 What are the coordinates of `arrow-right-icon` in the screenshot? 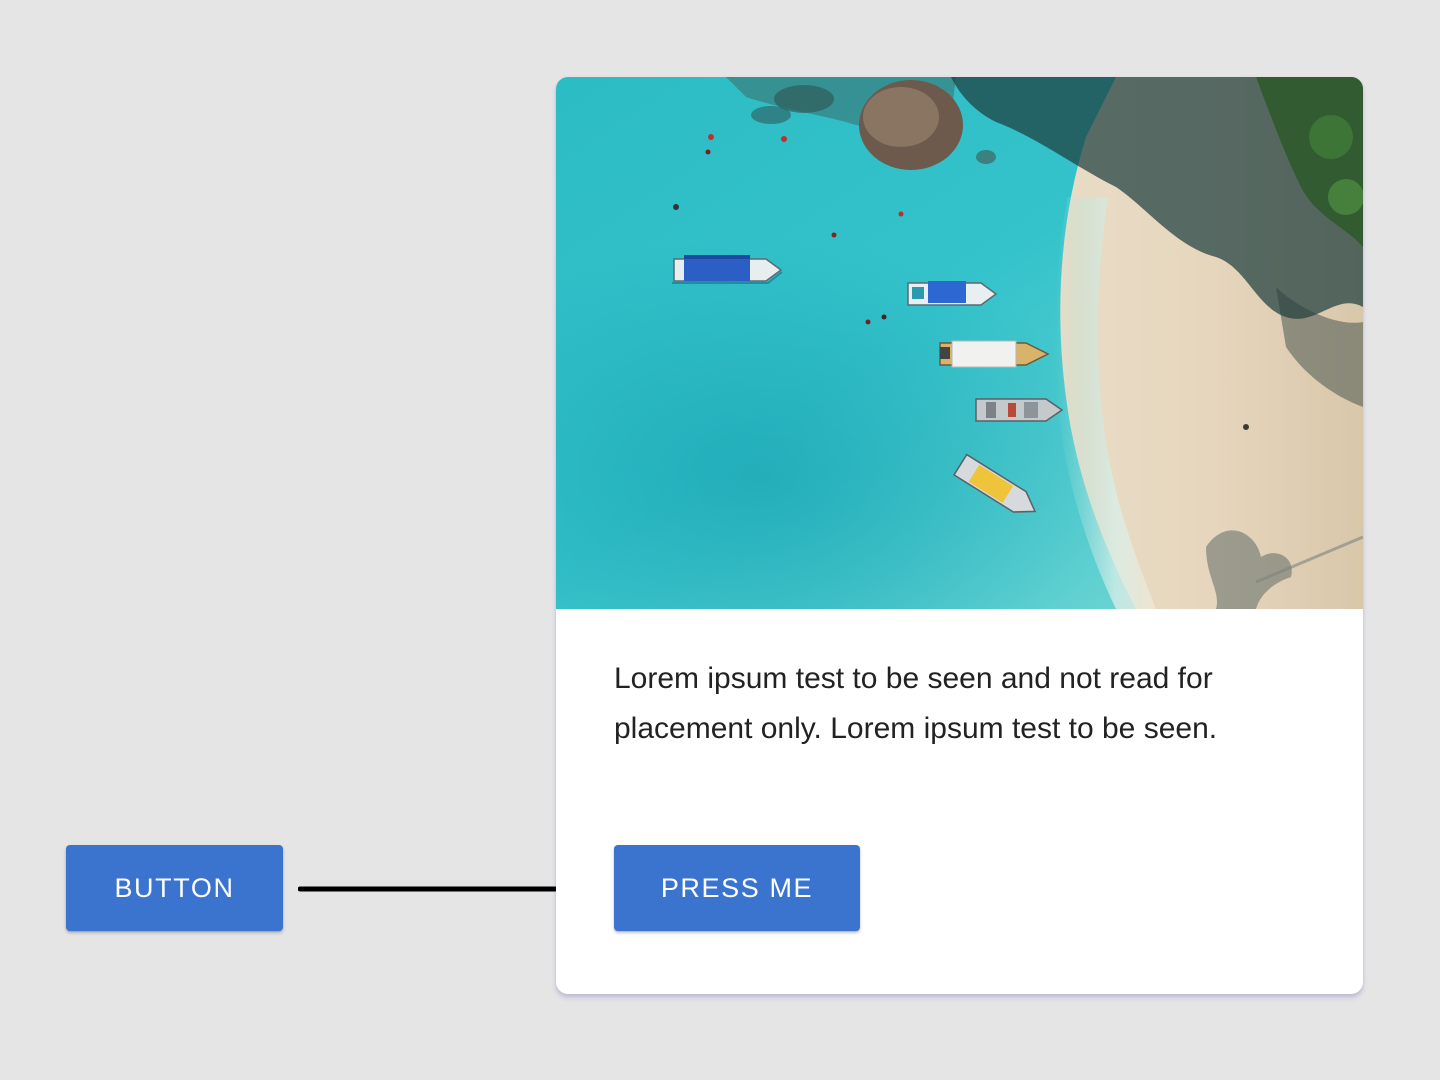 It's located at (446, 889).